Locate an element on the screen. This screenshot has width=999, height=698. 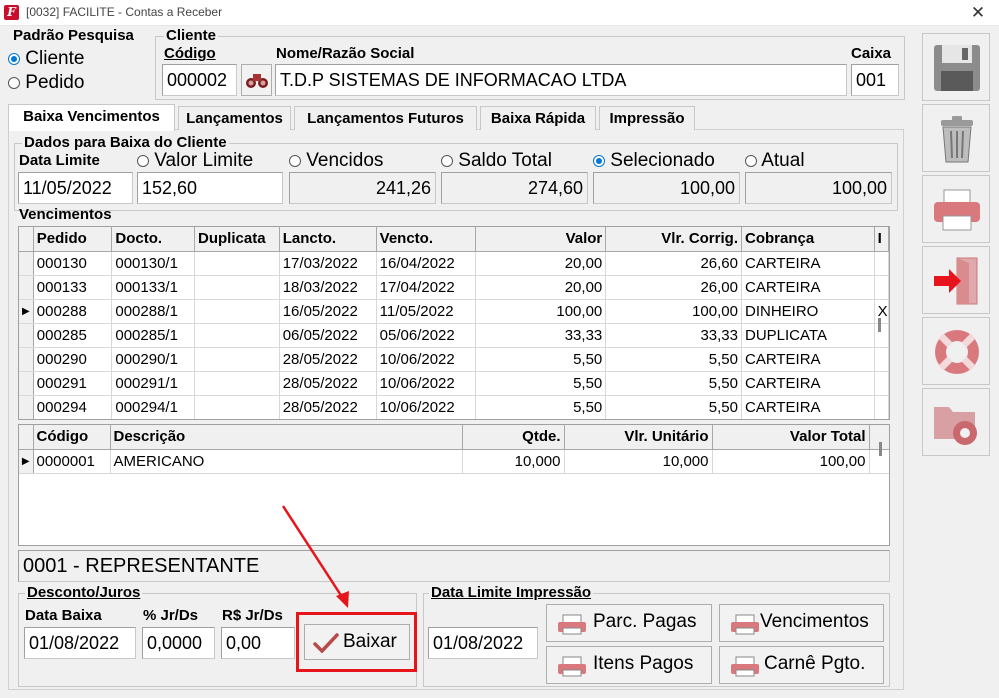
parc-pagas-button: Parc. Pagas is located at coordinates (629, 623).